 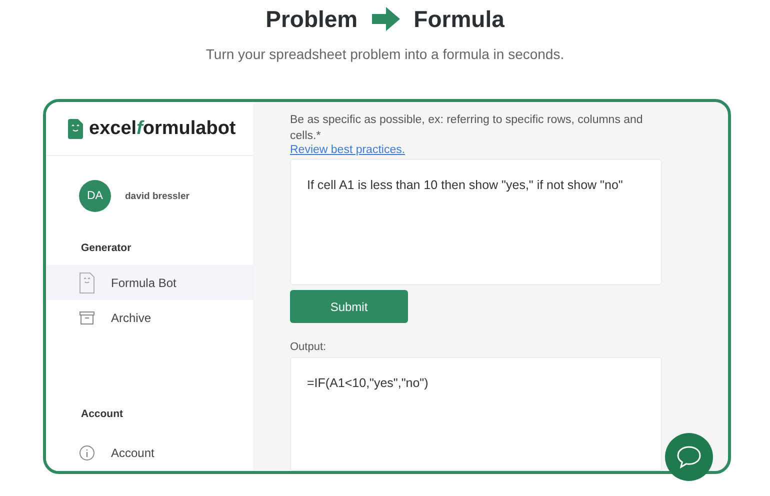 I want to click on subtitle: Turn your spreadsheet problem into a formula in seconds., so click(x=385, y=55).